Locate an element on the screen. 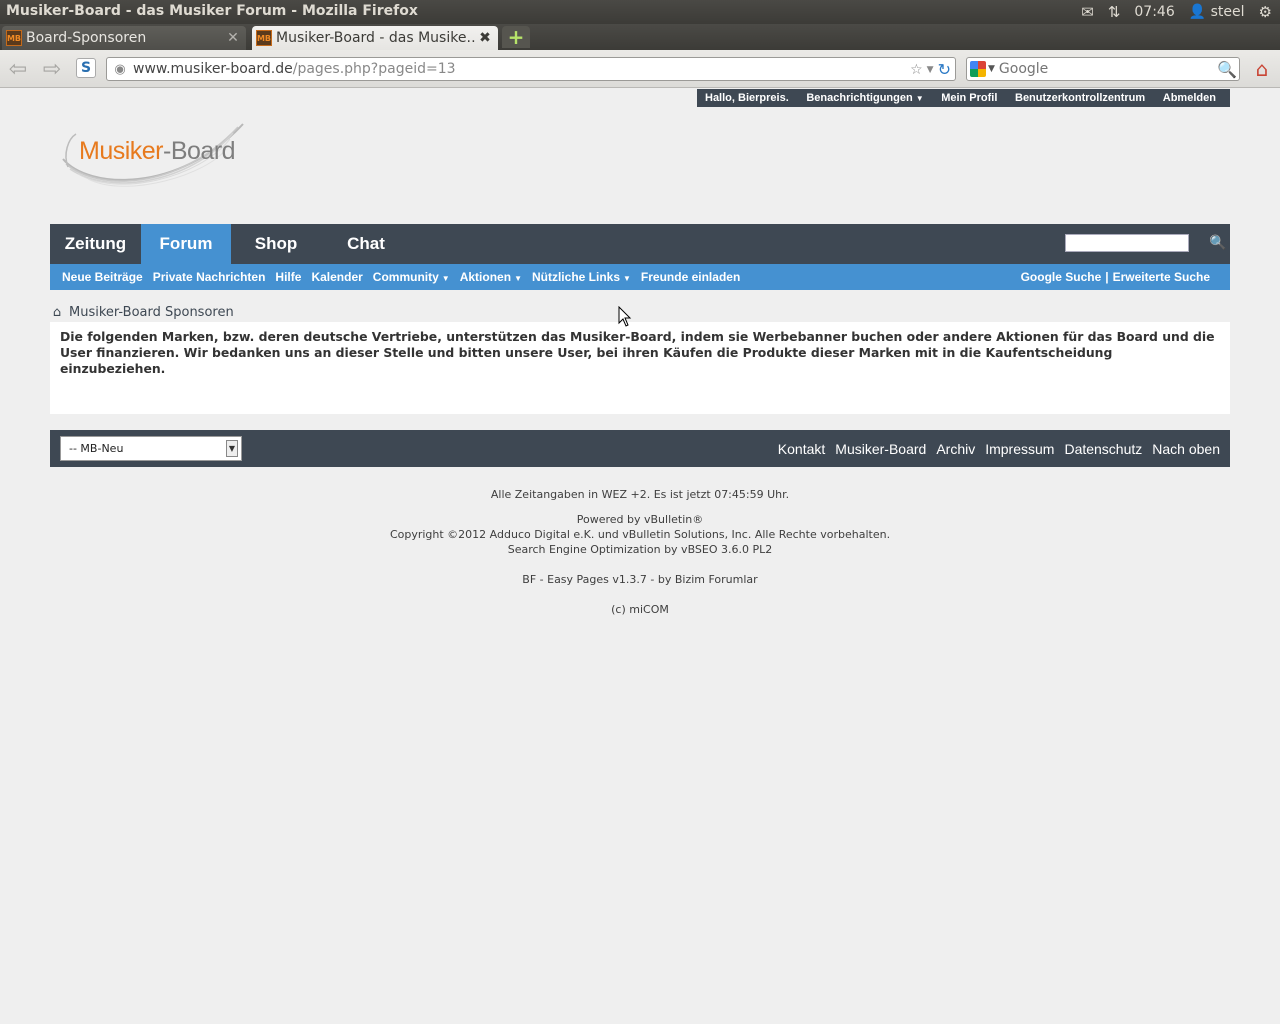  logo-wordmark: Musiker-Board is located at coordinates (157, 151).